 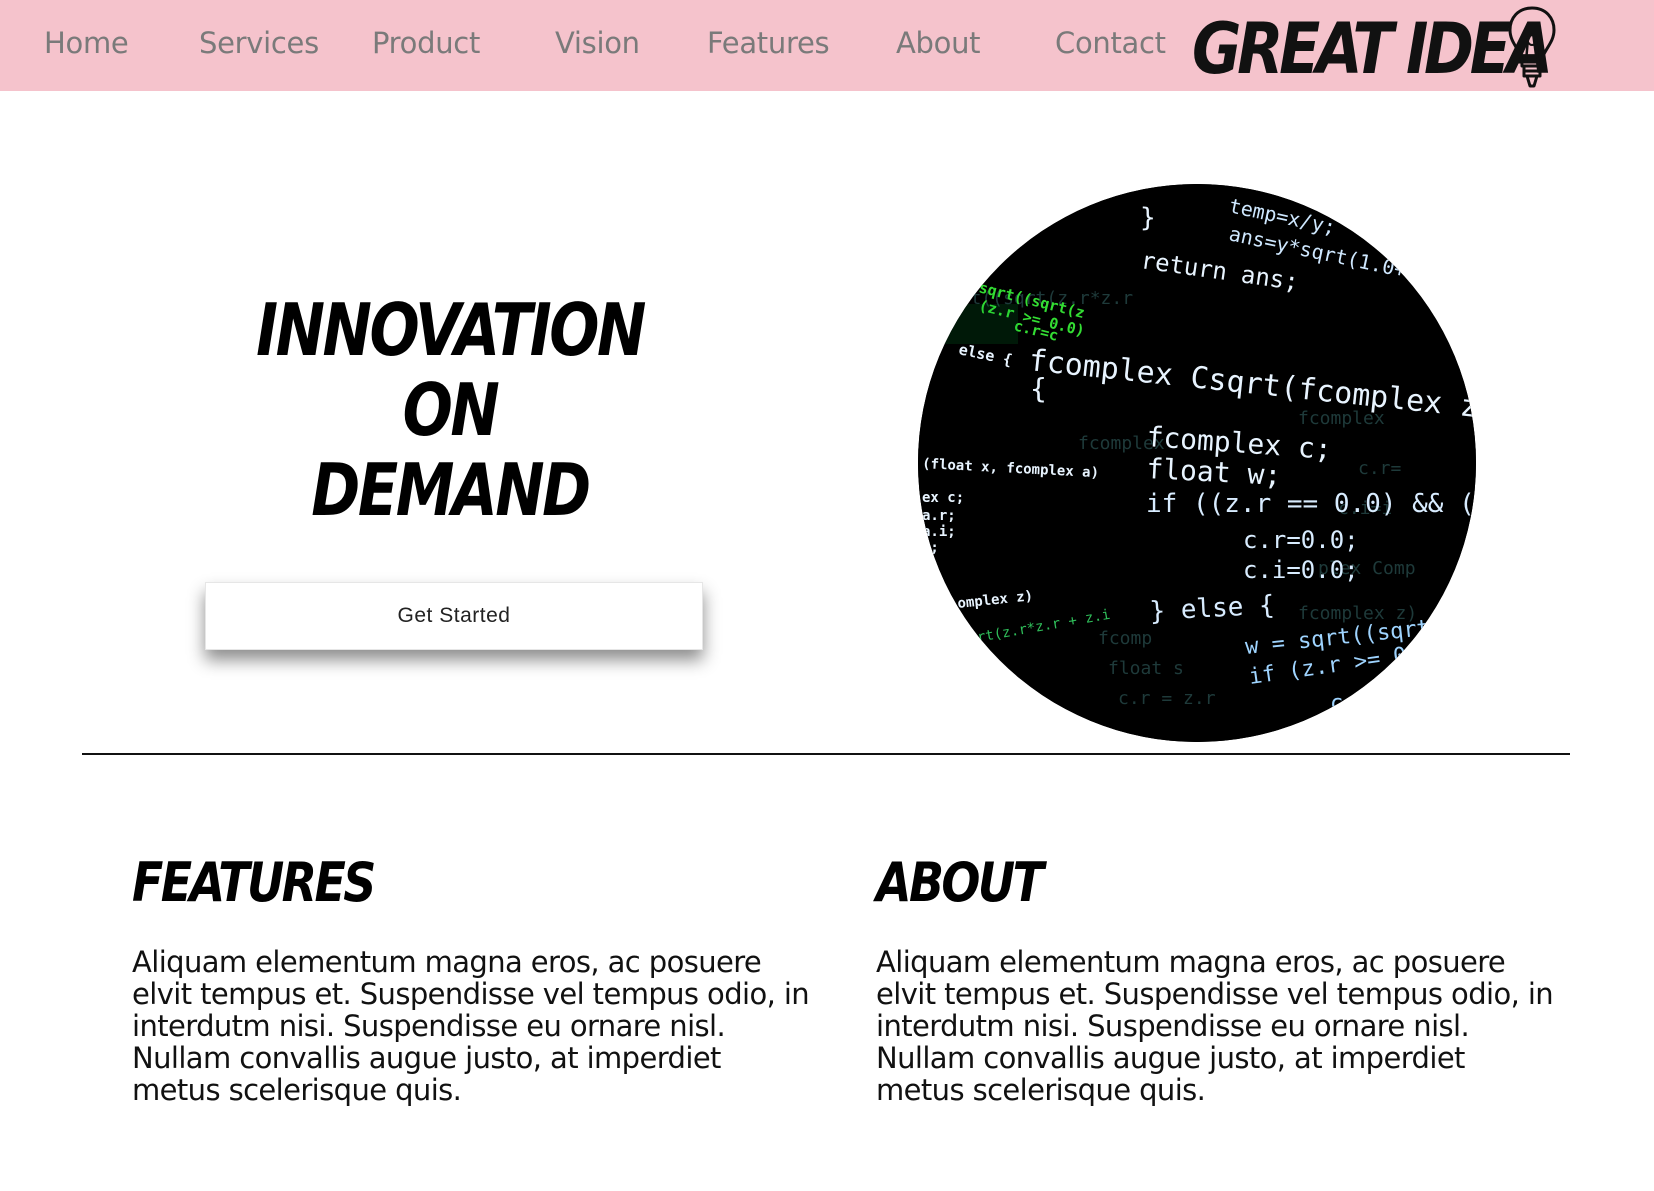 I want to click on brand-logo: GREAT IDEA, so click(x=1378, y=47).